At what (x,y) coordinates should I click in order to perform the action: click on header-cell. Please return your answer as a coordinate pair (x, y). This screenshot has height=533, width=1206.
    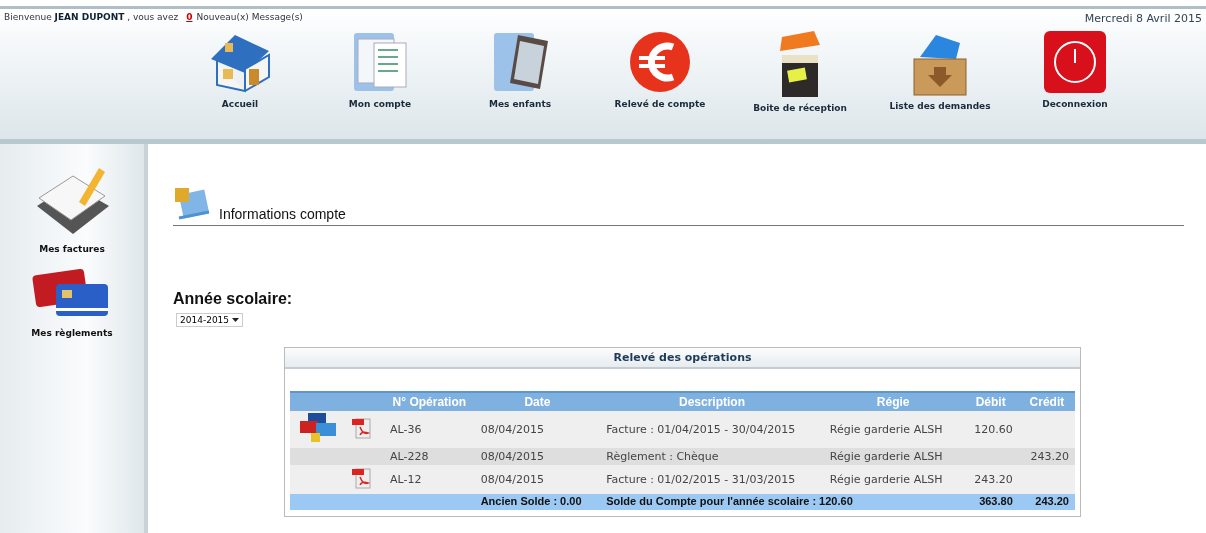
    Looking at the image, I should click on (318, 401).